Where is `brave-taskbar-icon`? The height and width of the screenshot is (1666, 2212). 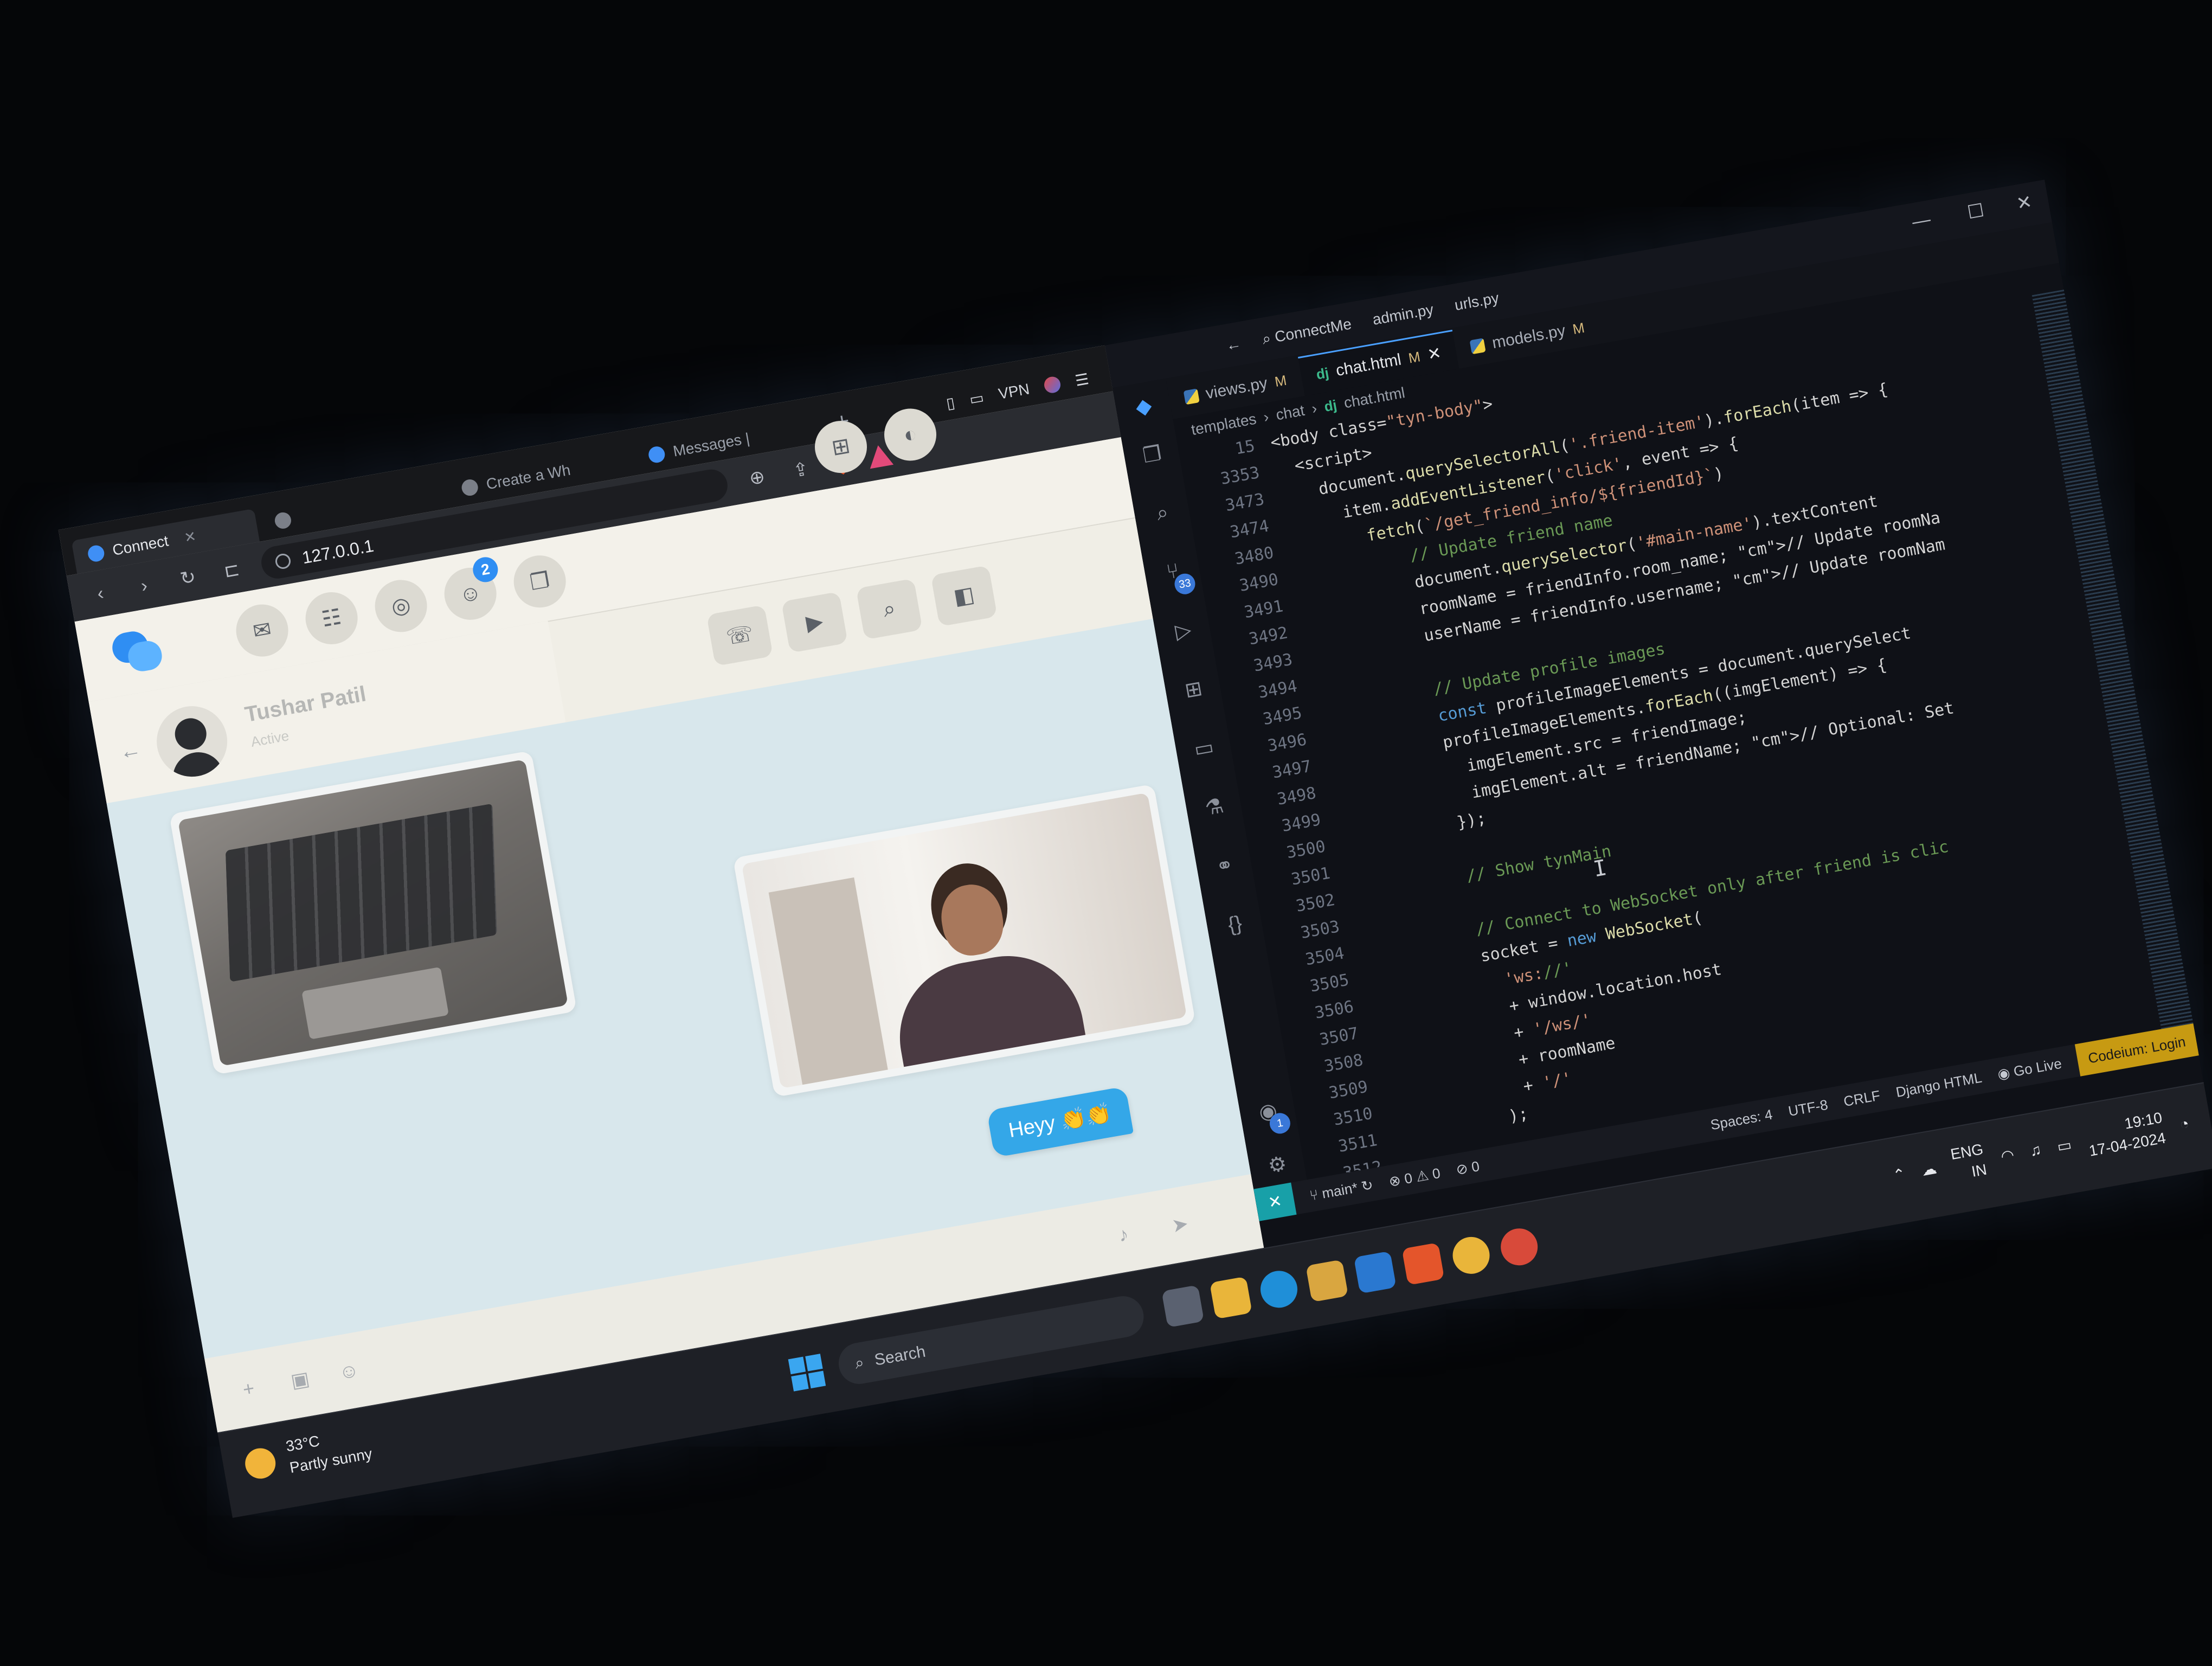 brave-taskbar-icon is located at coordinates (1423, 1263).